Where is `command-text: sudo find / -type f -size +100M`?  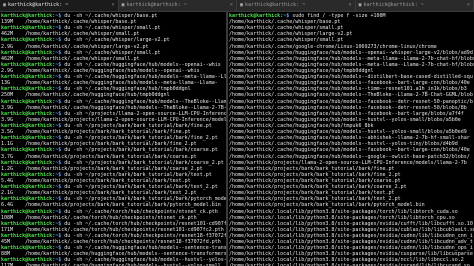
command-text: sudo find / -type f -size +100M is located at coordinates (337, 16).